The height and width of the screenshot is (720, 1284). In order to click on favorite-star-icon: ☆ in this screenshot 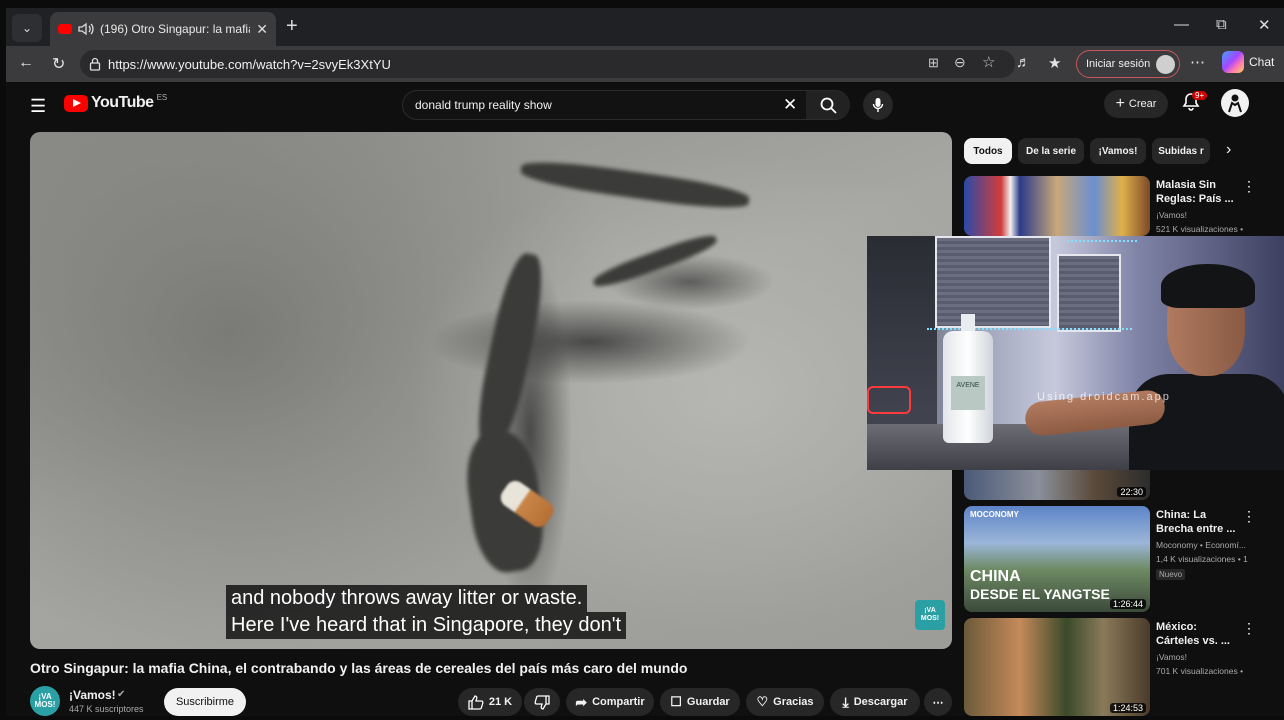, I will do `click(988, 62)`.